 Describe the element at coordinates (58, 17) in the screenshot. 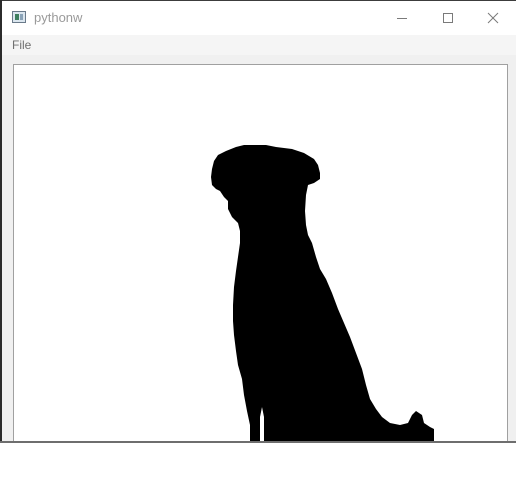

I see `window-title: pythonw` at that location.